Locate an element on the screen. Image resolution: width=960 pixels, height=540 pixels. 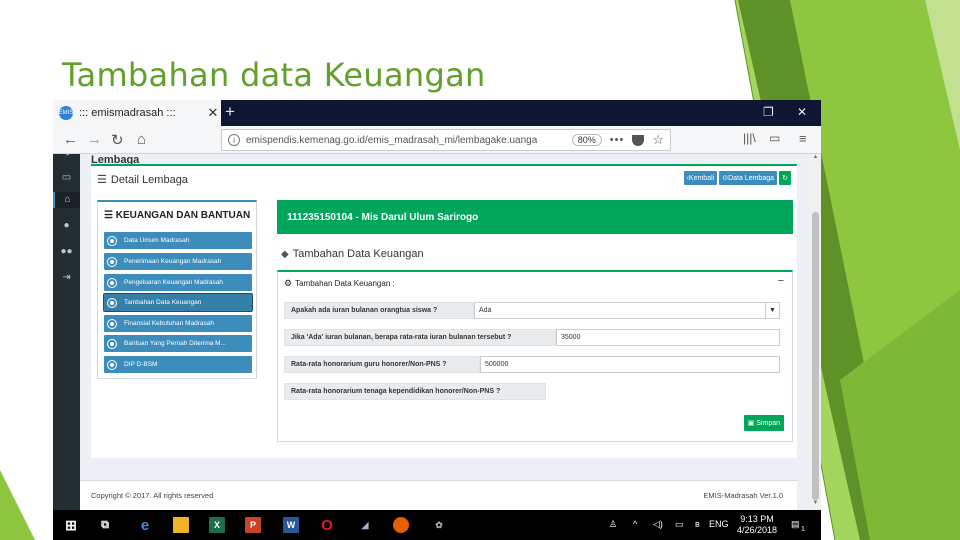
section-title: ◆ Tambahan Data Keuangan is located at coordinates (352, 254).